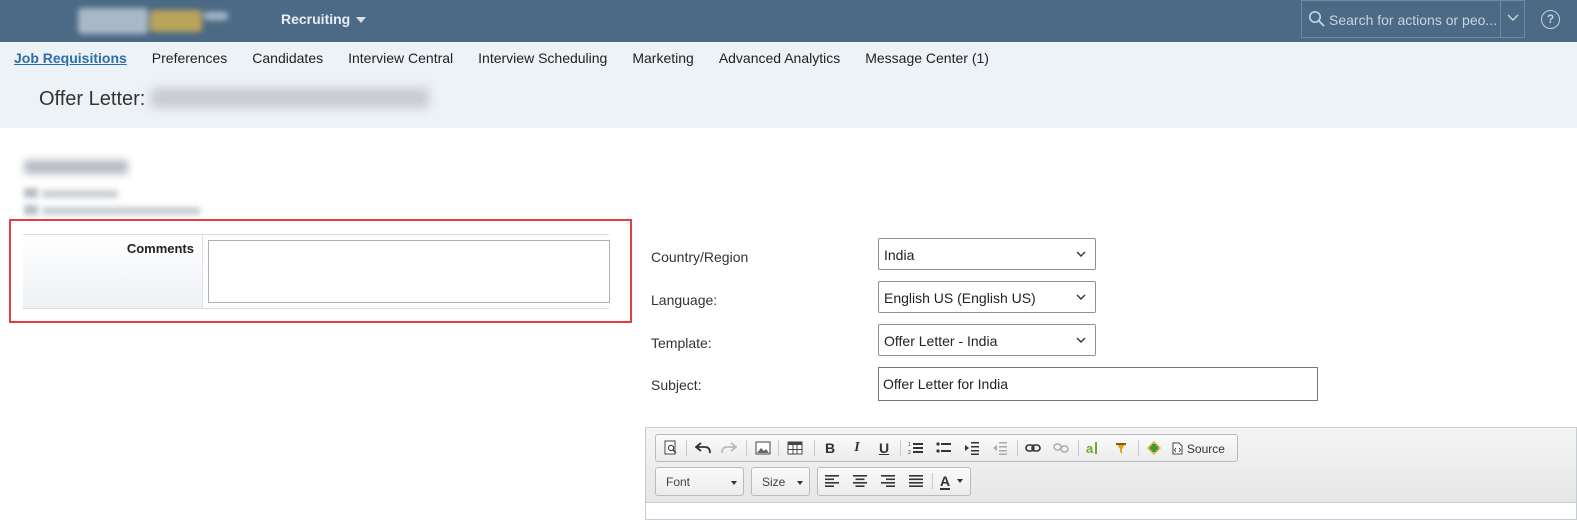 The height and width of the screenshot is (520, 1577). What do you see at coordinates (763, 448) in the screenshot?
I see `image-icon` at bounding box center [763, 448].